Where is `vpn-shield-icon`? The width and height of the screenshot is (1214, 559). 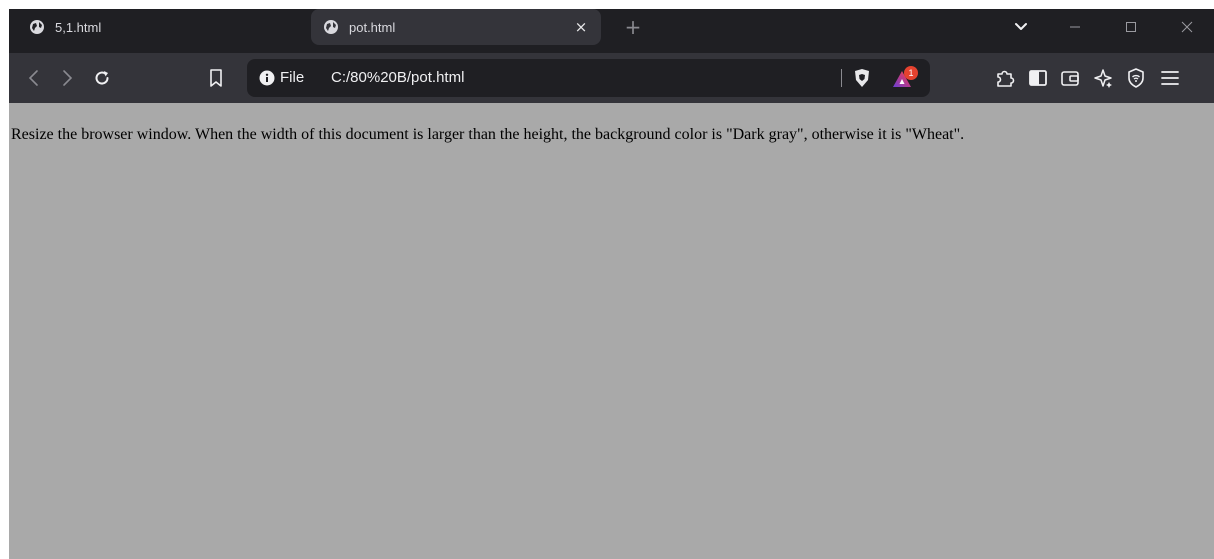 vpn-shield-icon is located at coordinates (1136, 78).